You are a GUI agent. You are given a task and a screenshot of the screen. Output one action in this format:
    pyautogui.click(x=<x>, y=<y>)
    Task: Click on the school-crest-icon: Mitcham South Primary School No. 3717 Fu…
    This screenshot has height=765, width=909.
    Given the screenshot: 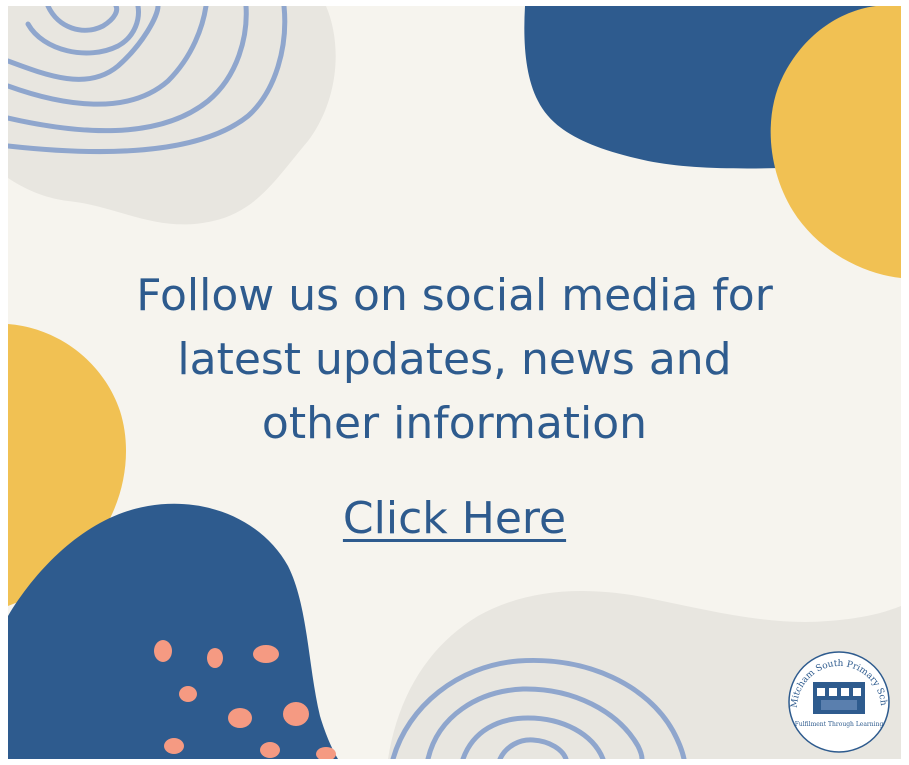 What is the action you would take?
    pyautogui.click(x=836, y=699)
    